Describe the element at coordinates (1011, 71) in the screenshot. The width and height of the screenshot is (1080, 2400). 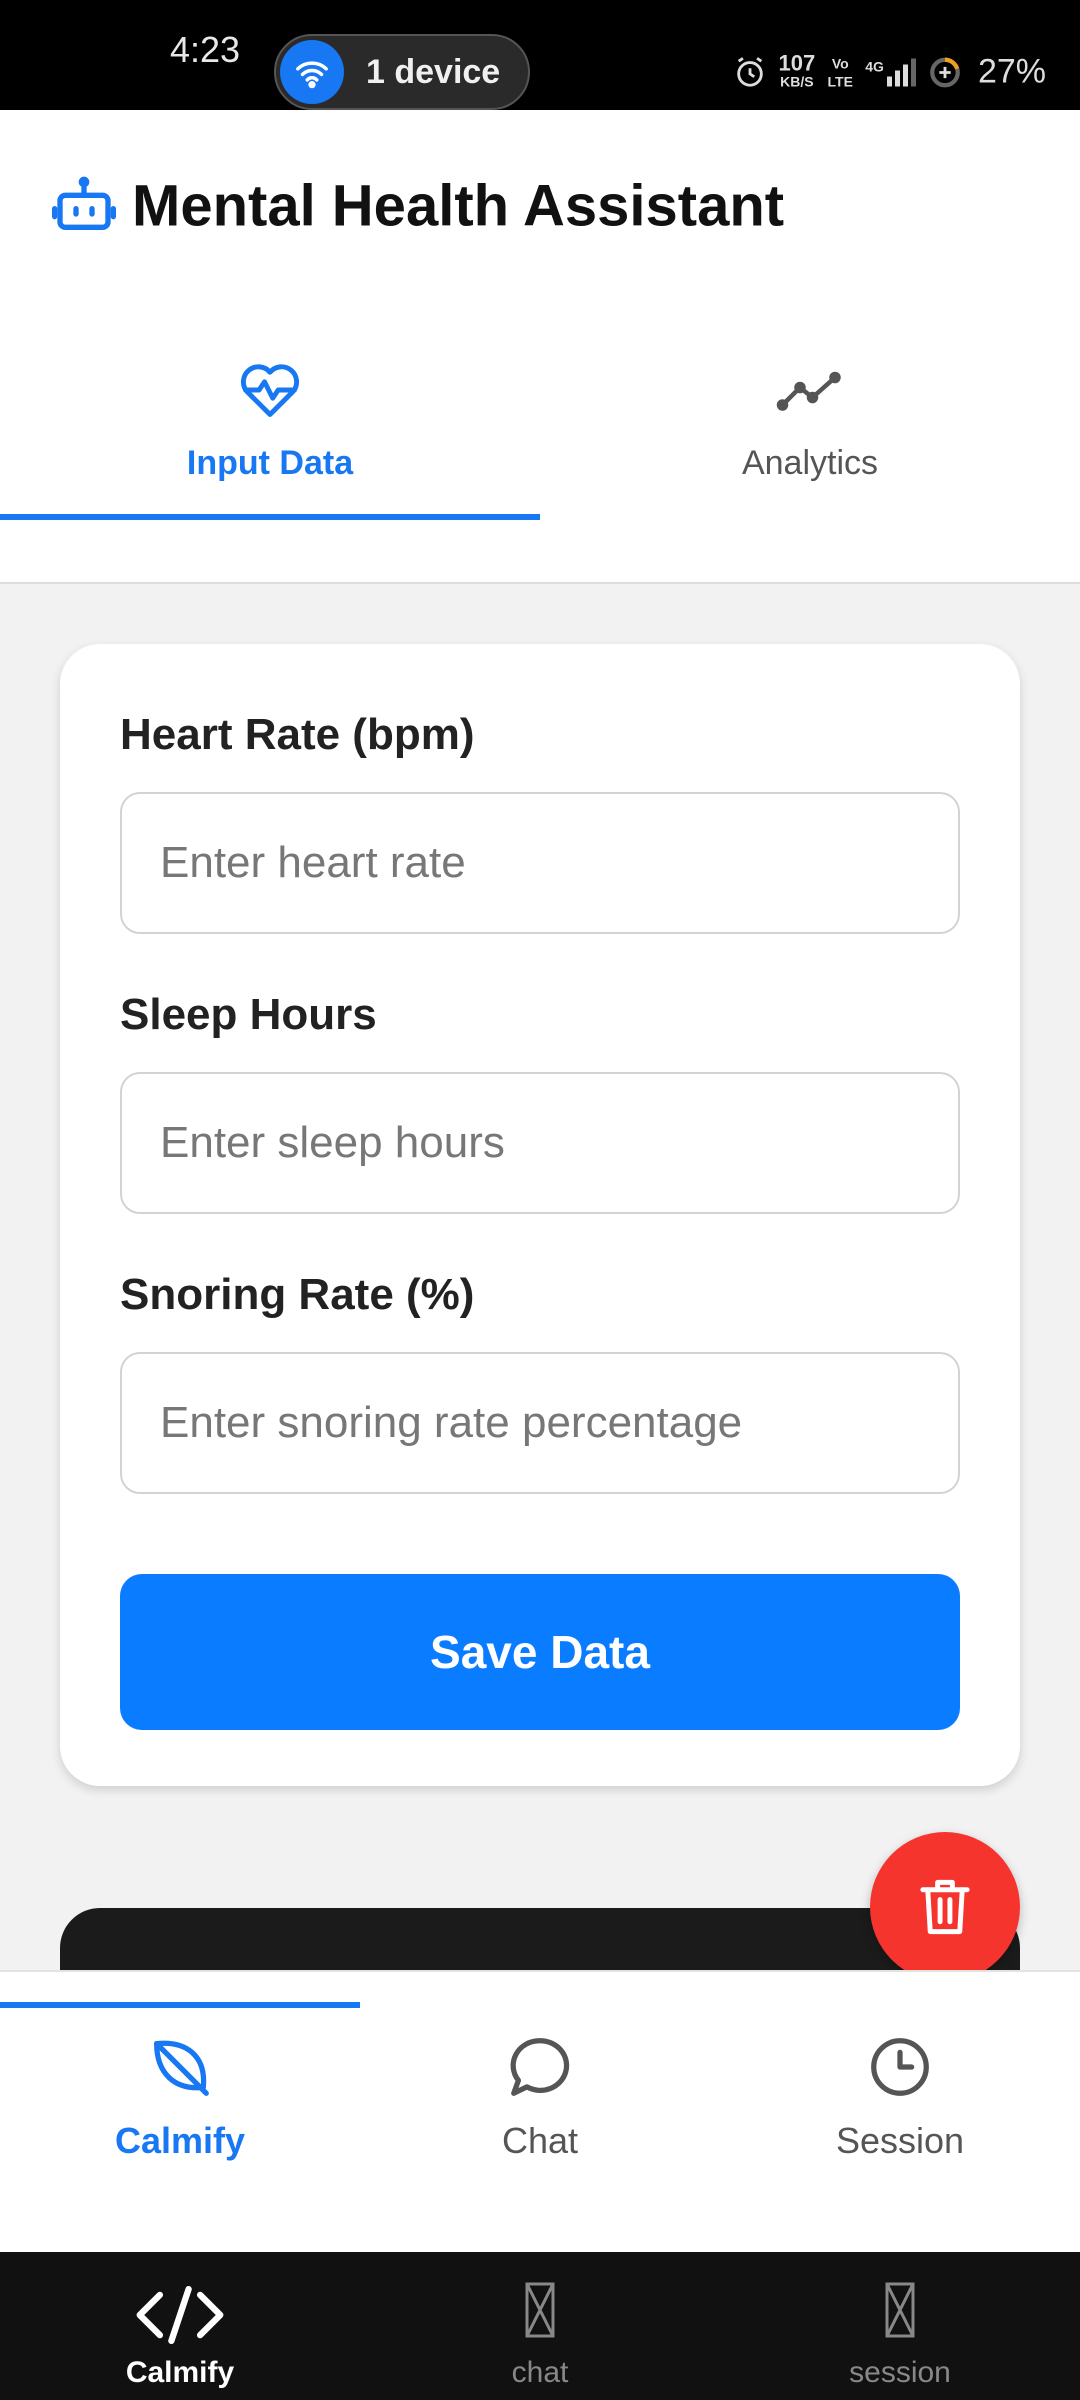
I see `battery-percent: 27%` at that location.